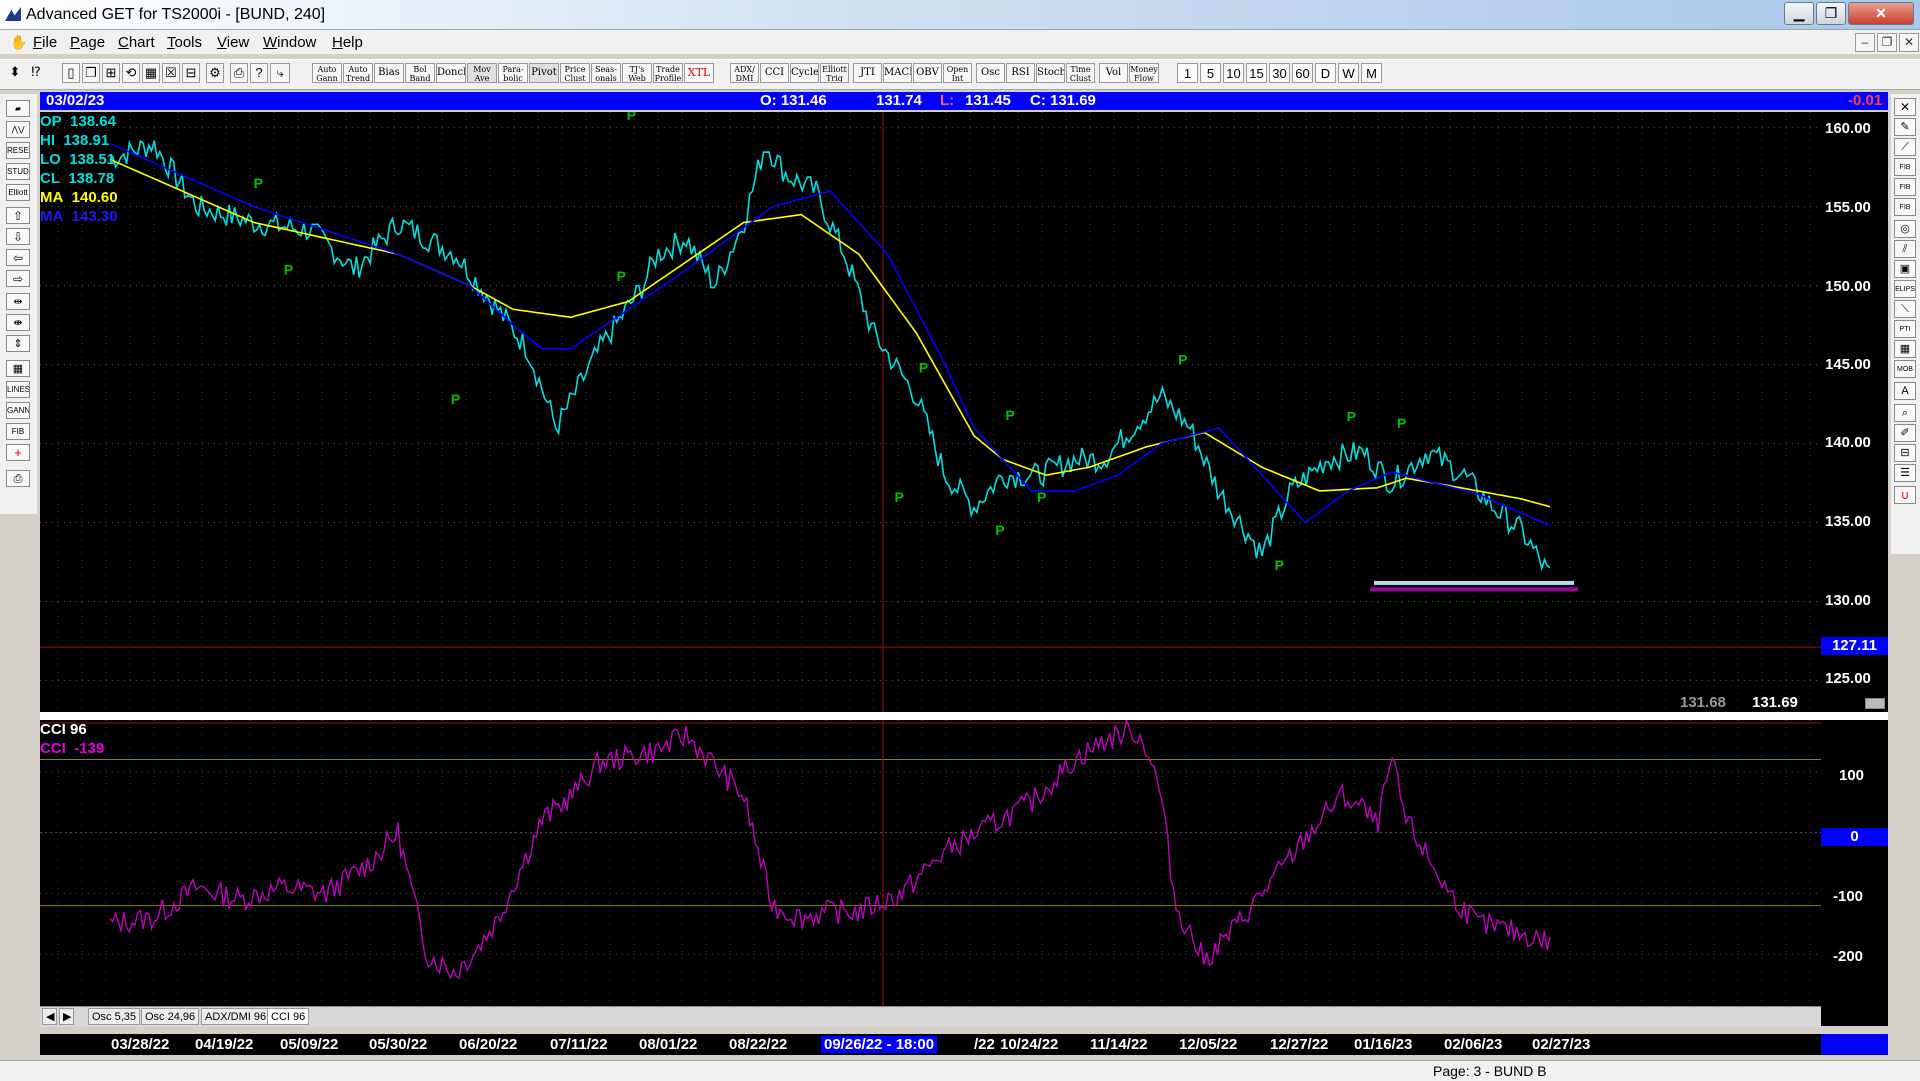  I want to click on osc-macd-button: MACD, so click(897, 73).